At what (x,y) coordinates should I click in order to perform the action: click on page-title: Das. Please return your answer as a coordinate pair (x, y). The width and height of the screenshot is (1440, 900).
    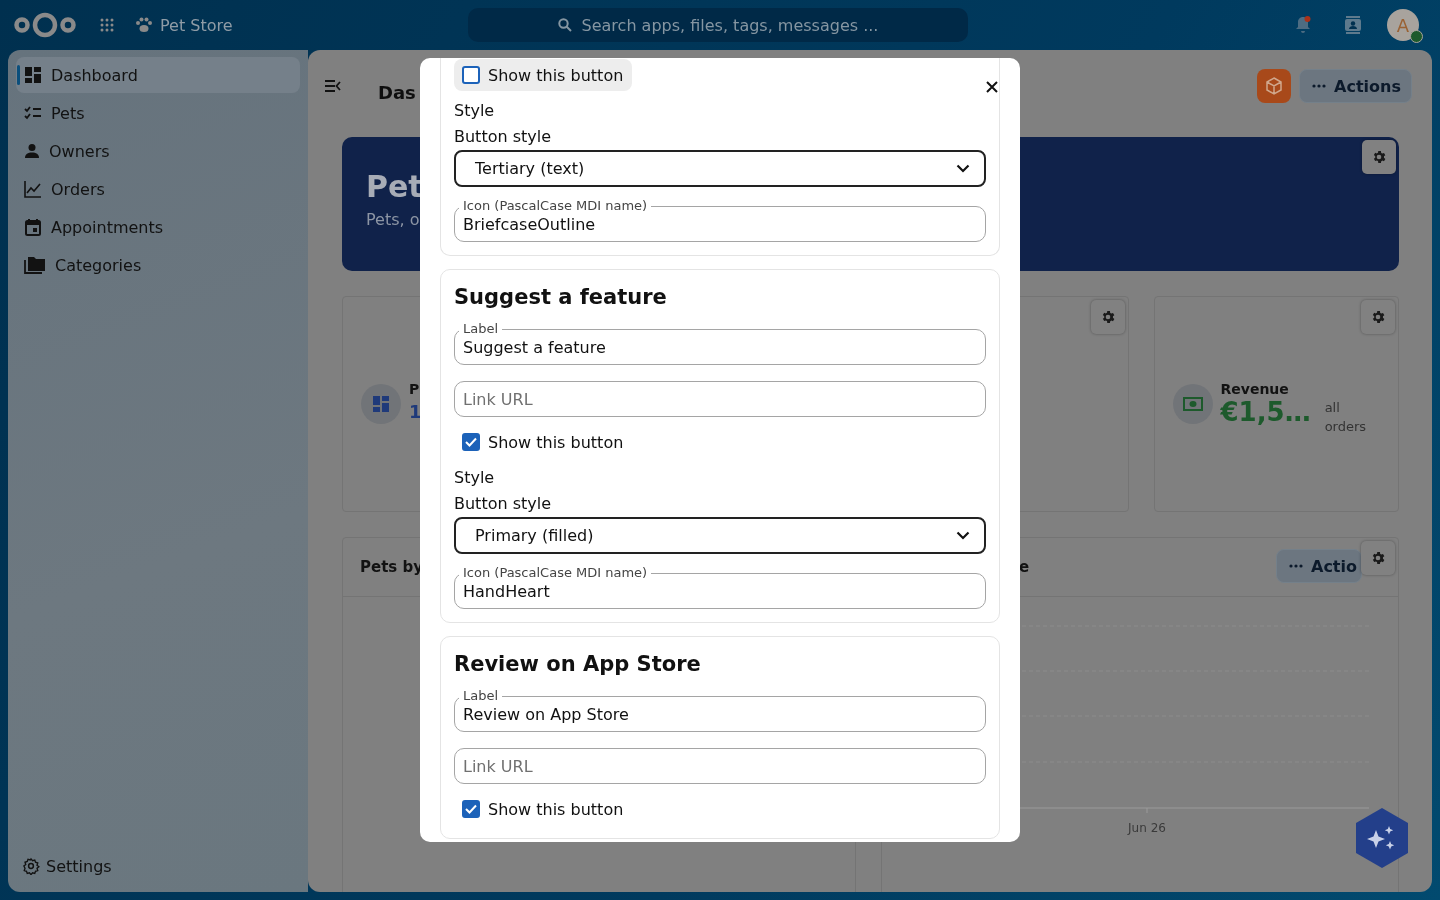
    Looking at the image, I should click on (397, 92).